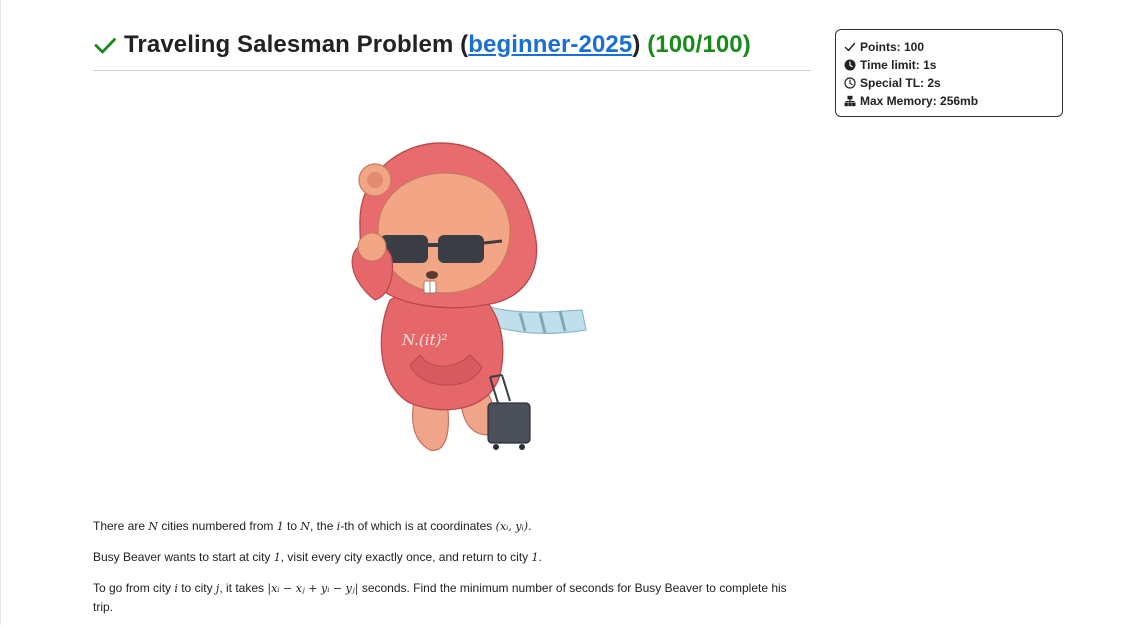 The height and width of the screenshot is (628, 1130). What do you see at coordinates (183, 557) in the screenshot?
I see `statement-text: Busy Beaver wants to start at city` at bounding box center [183, 557].